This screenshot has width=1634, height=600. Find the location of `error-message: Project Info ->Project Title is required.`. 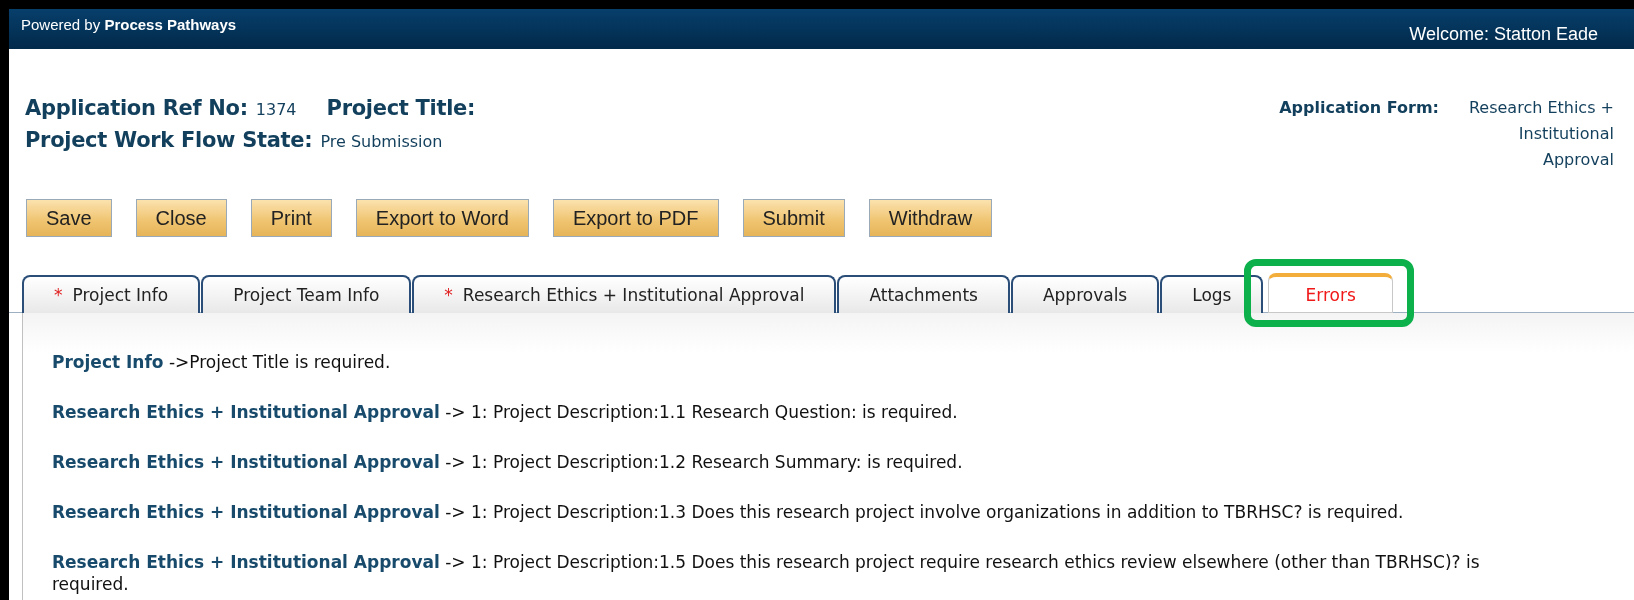

error-message: Project Info ->Project Title is required. is located at coordinates (222, 362).